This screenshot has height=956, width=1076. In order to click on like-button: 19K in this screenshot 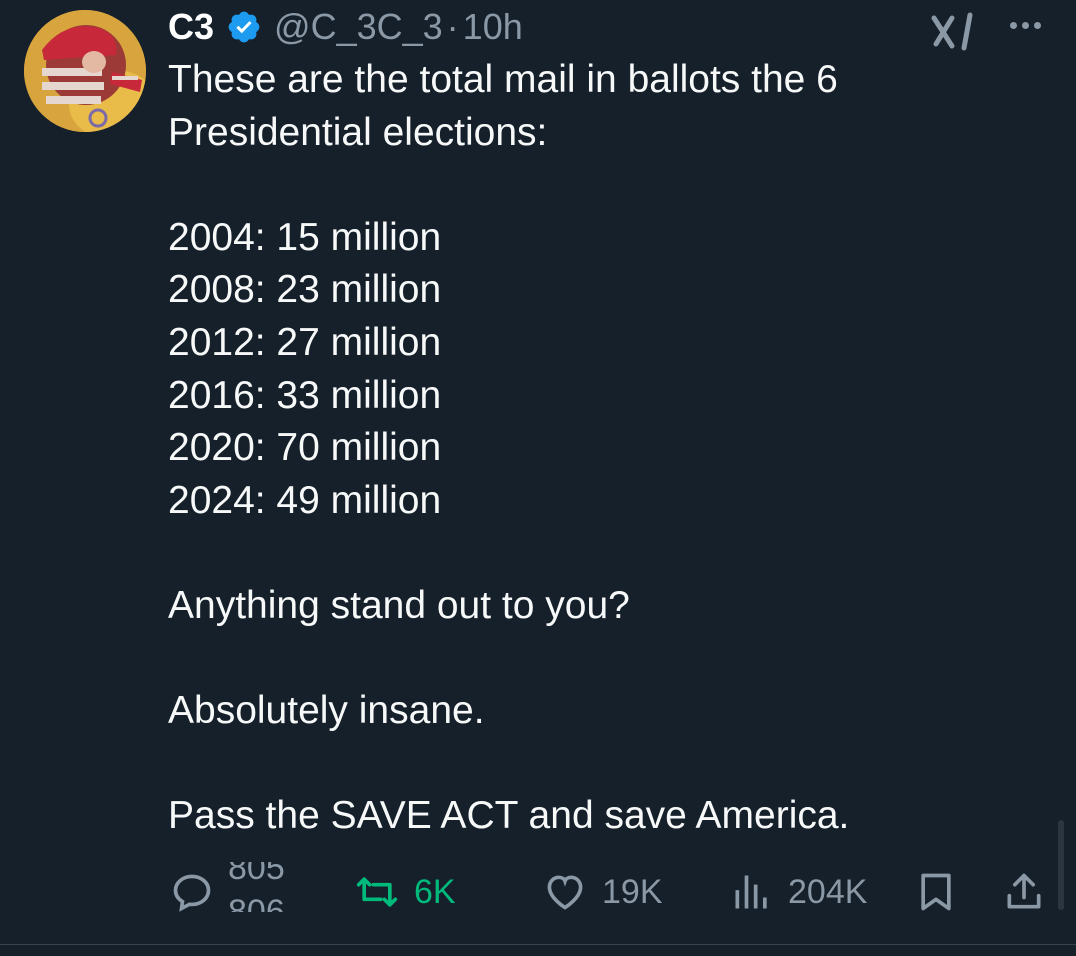, I will do `click(602, 892)`.